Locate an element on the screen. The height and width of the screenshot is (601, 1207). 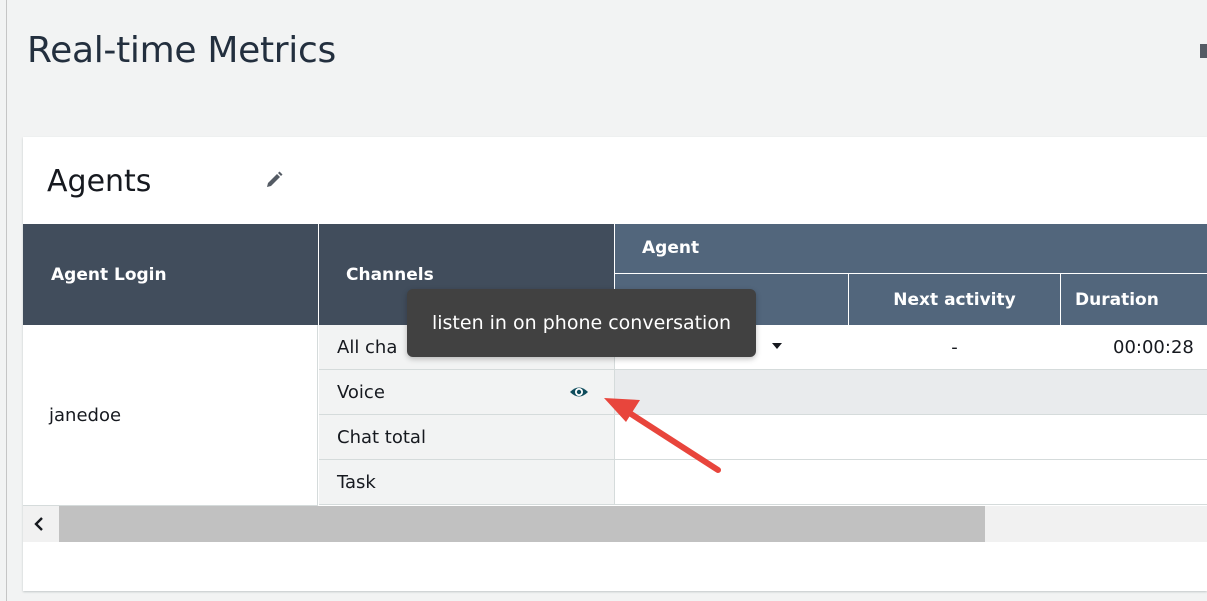
table-row: Voice is located at coordinates (763, 392).